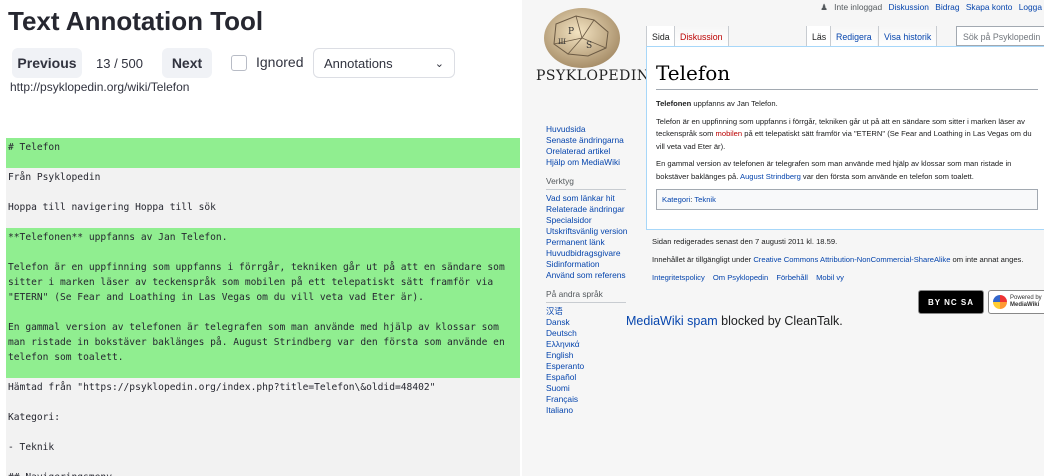 Image resolution: width=1044 pixels, height=476 pixels. Describe the element at coordinates (987, 259) in the screenshot. I see `license-suffix: om inte annat anges.` at that location.